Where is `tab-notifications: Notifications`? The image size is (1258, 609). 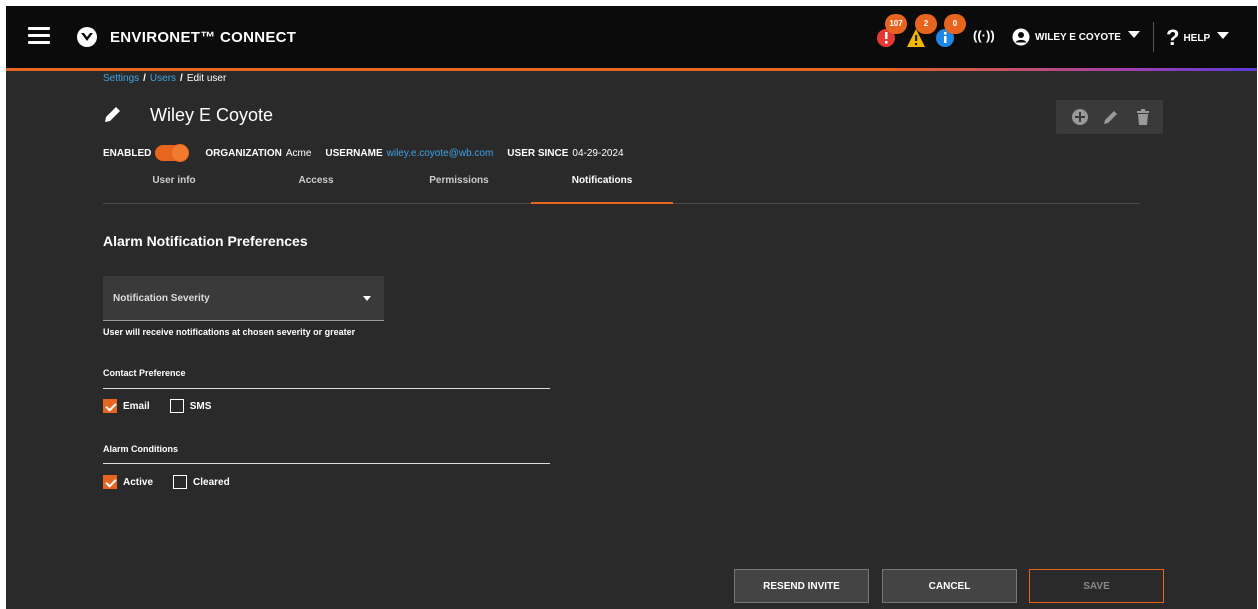 tab-notifications: Notifications is located at coordinates (602, 187).